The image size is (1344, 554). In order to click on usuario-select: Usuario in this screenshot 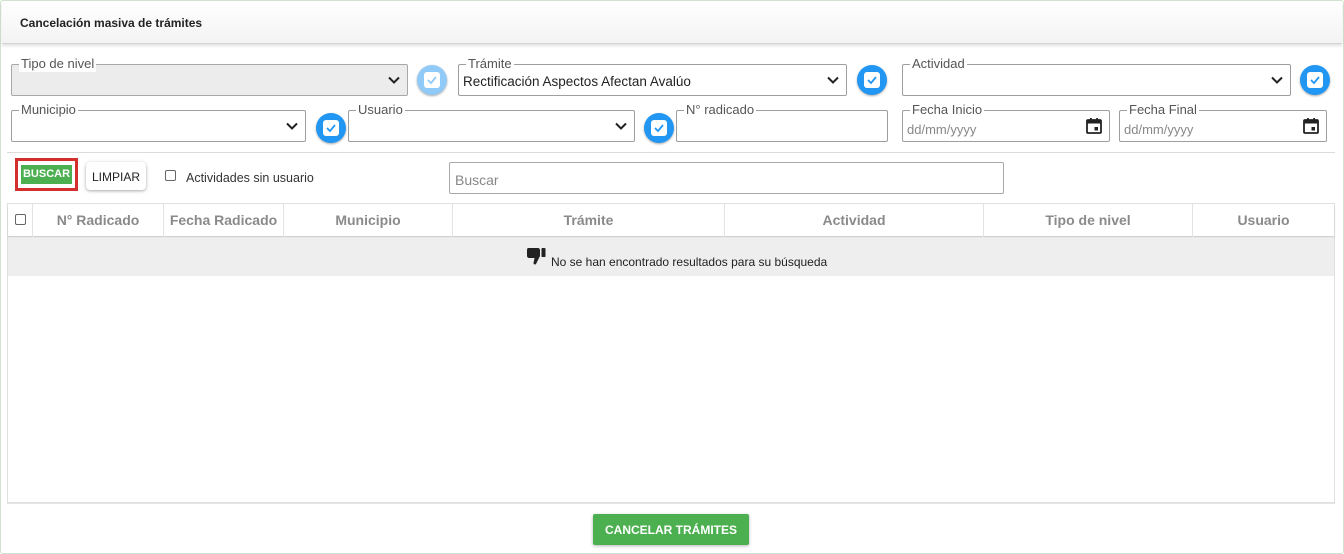, I will do `click(491, 122)`.